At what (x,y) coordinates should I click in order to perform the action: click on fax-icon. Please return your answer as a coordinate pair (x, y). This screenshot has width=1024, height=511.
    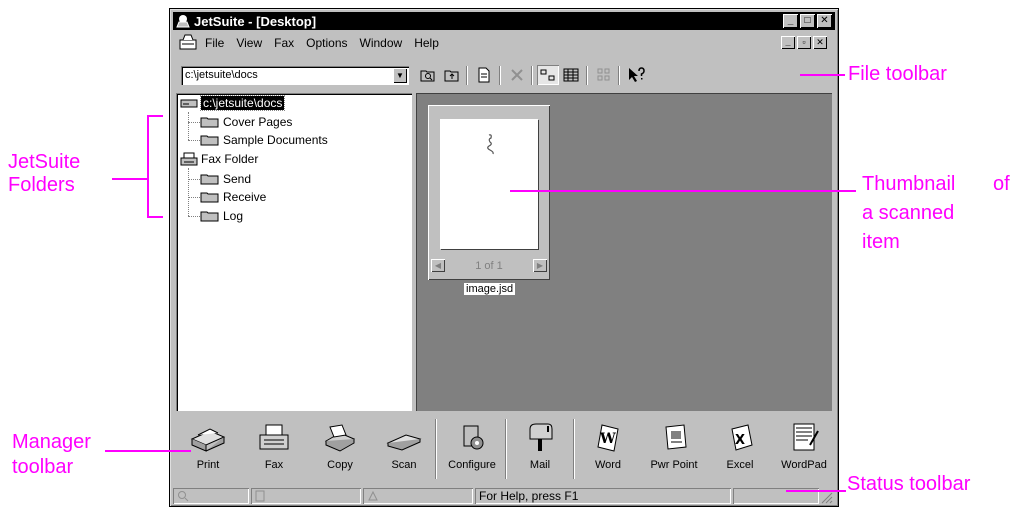
    Looking at the image, I should click on (274, 437).